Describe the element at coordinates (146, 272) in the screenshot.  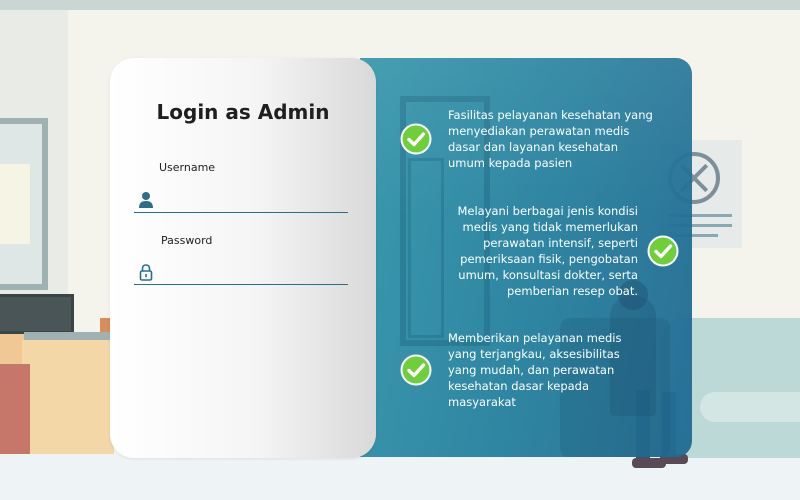
I see `lock-icon` at that location.